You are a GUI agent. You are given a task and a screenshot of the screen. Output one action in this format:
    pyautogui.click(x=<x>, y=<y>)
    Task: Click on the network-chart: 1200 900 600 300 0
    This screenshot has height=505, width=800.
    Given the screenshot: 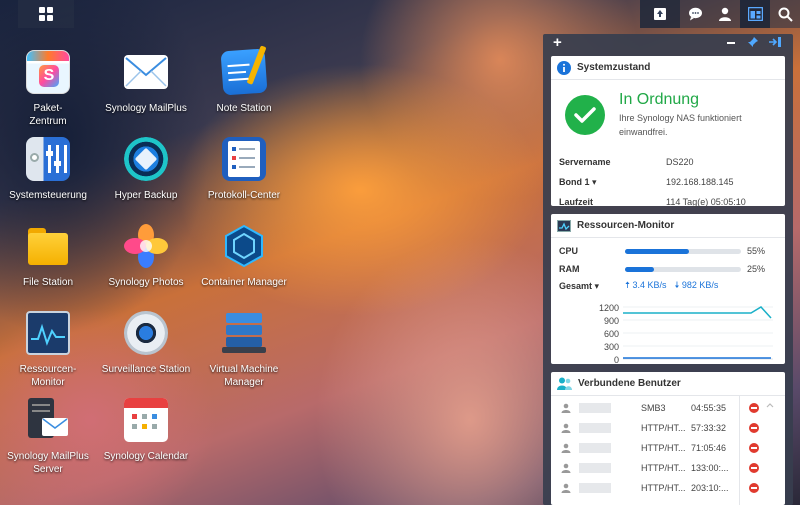 What is the action you would take?
    pyautogui.click(x=668, y=333)
    